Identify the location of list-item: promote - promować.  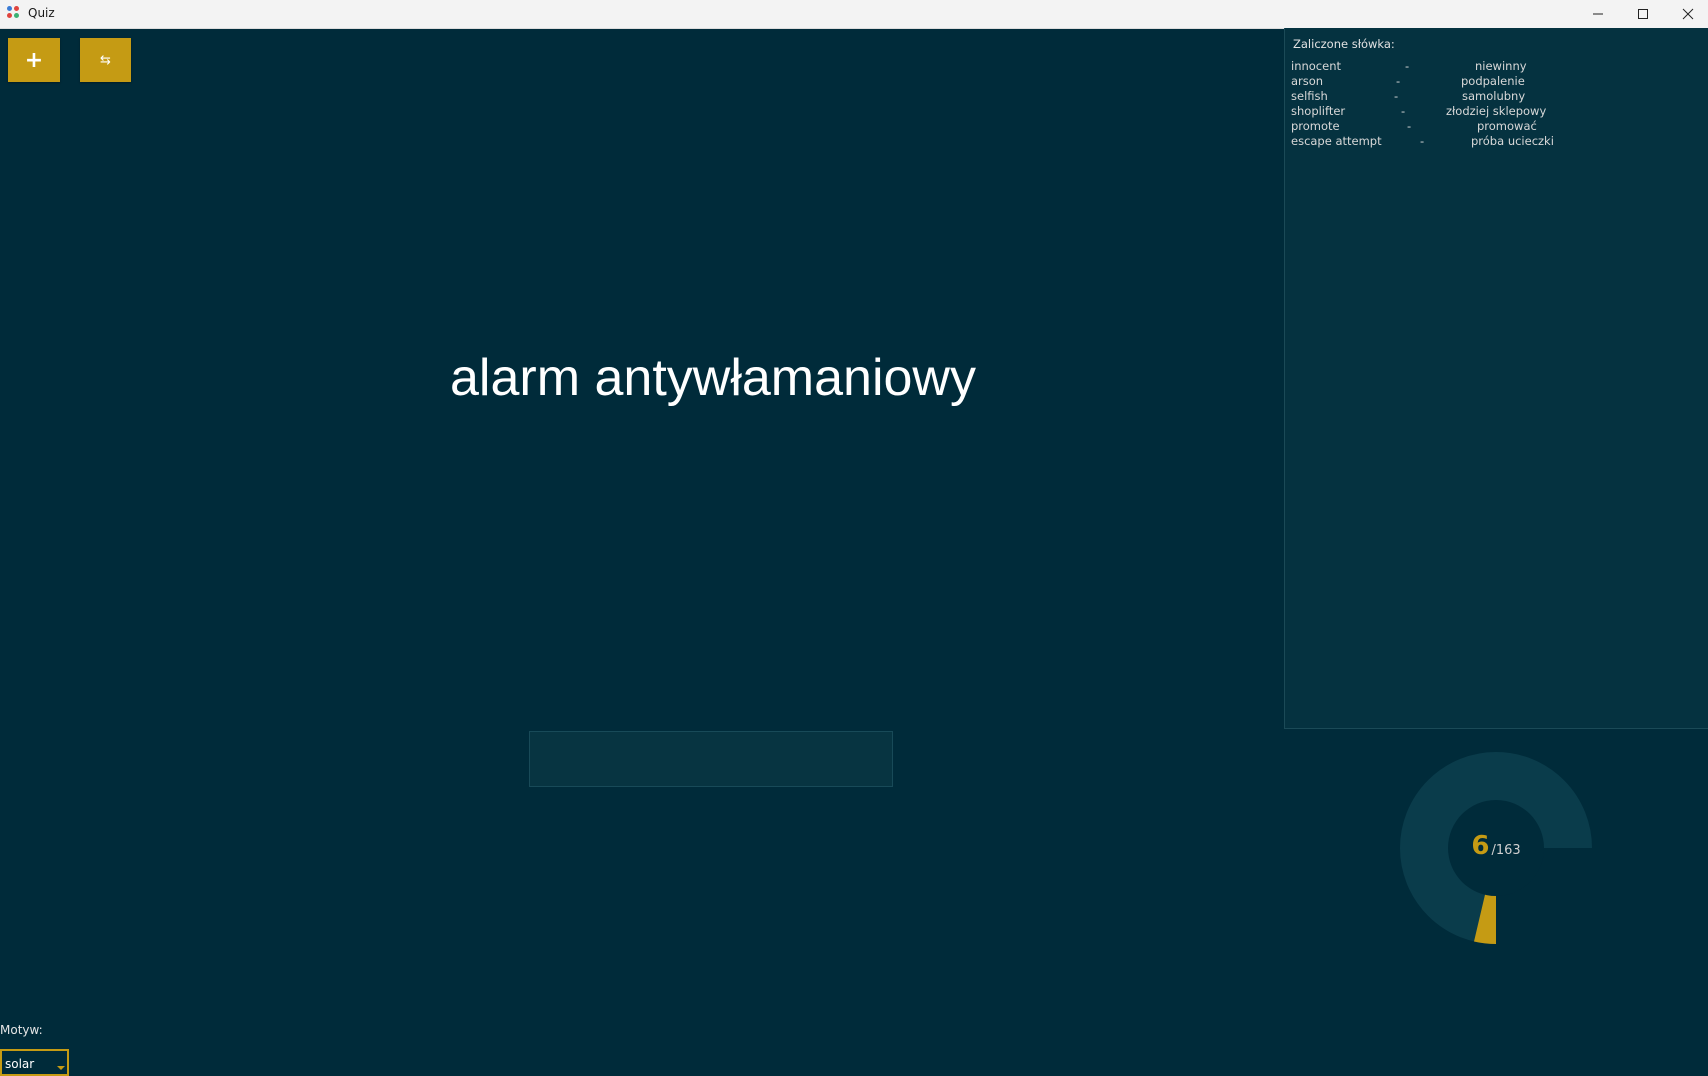
(1441, 126).